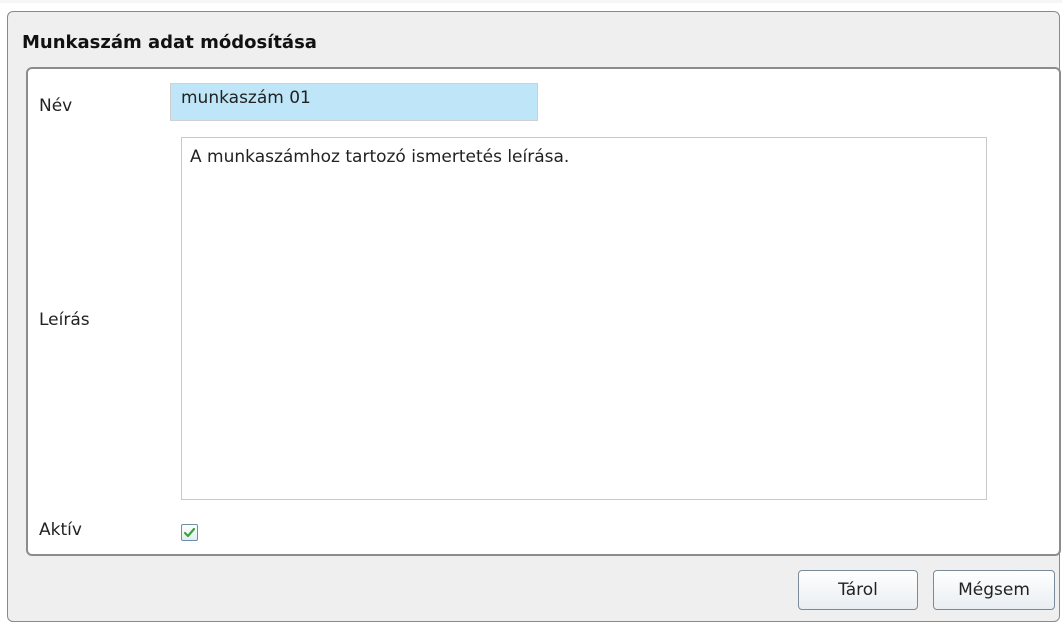 This screenshot has width=1062, height=624. What do you see at coordinates (64, 320) in the screenshot?
I see `description-label: Leírás` at bounding box center [64, 320].